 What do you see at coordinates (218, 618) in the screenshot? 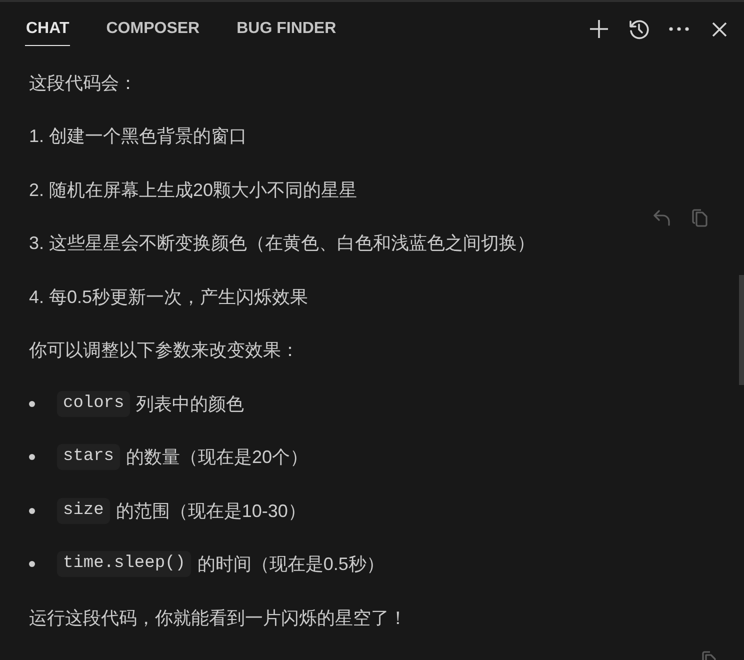
I see `message-text: 运行这段代码，你就能看到一片闪烁的星空了！` at bounding box center [218, 618].